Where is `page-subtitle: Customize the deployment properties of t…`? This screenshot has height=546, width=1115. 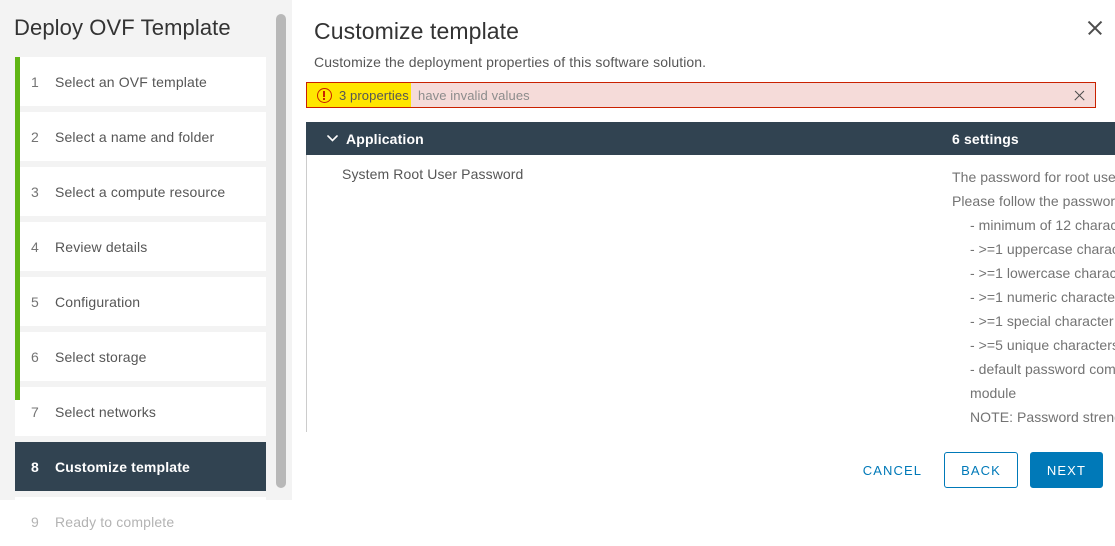
page-subtitle: Customize the deployment properties of t… is located at coordinates (510, 62).